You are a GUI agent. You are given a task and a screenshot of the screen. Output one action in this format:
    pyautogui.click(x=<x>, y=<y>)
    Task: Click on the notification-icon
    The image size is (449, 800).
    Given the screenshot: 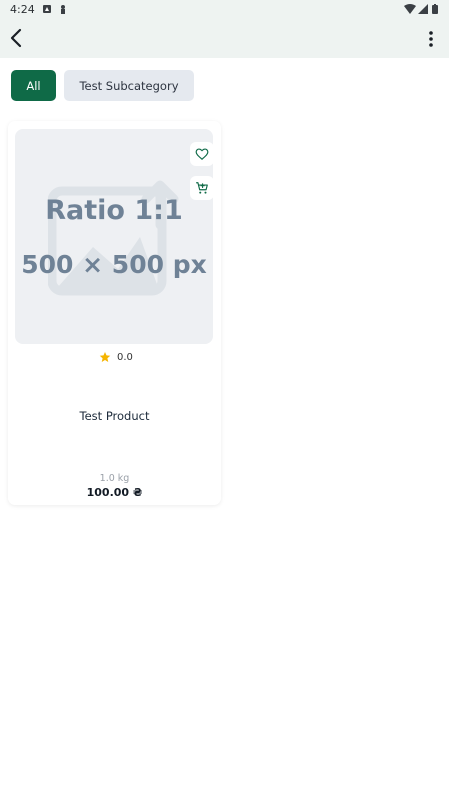 What is the action you would take?
    pyautogui.click(x=47, y=9)
    